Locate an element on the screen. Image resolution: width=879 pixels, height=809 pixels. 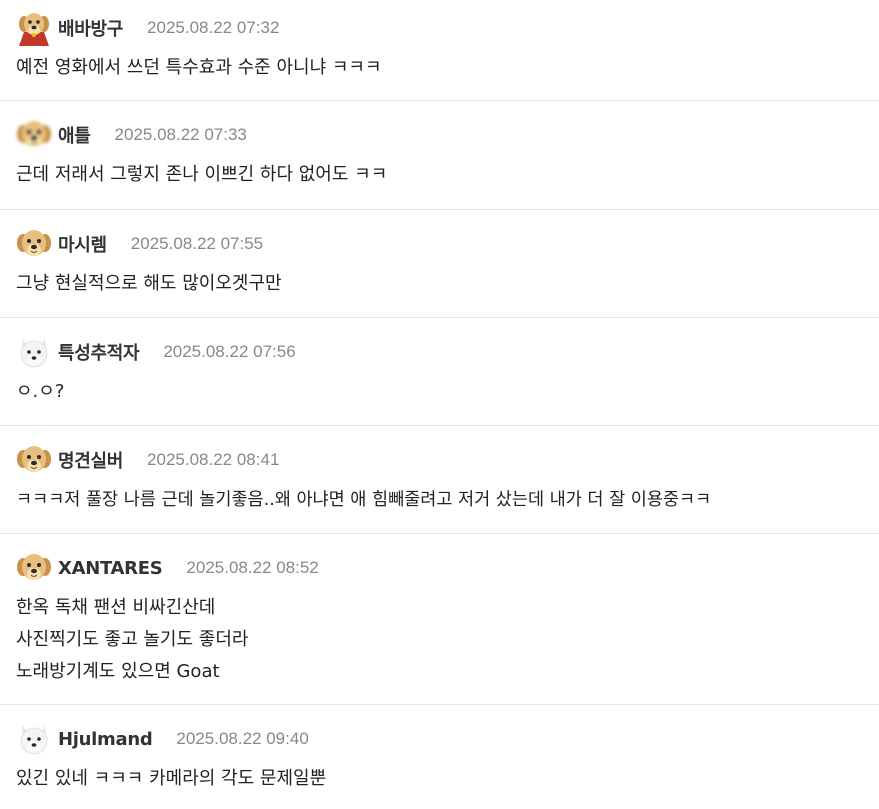
comment-text: 근데 저래서 그렇지 존나 이쁘긴 하다 없어도 ㅋㅋ is located at coordinates (439, 180).